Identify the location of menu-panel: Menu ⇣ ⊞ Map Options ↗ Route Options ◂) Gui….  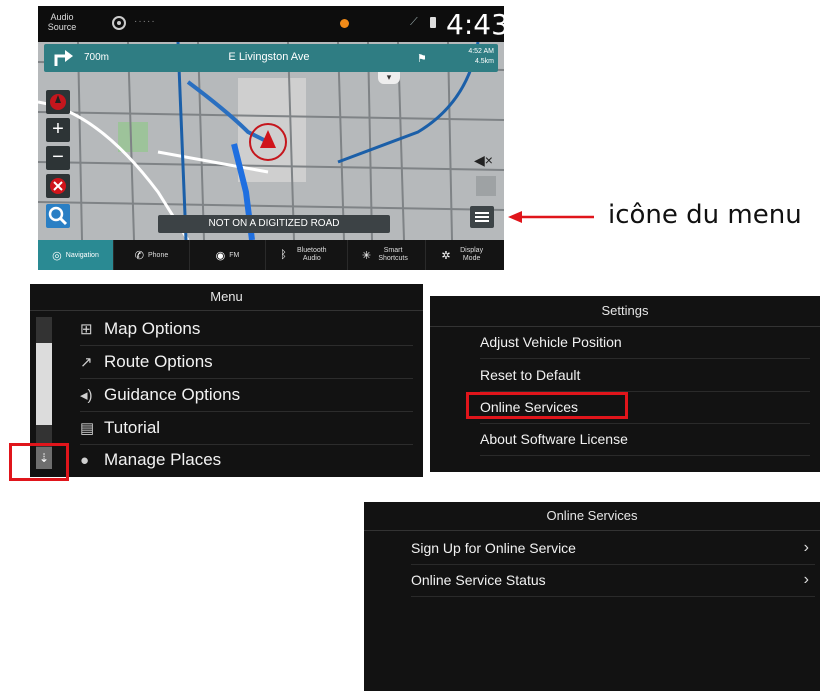
(226, 380).